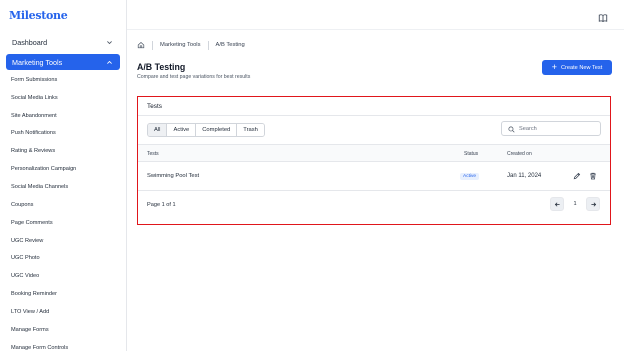 The image size is (624, 351). I want to click on breadcrumb-current: A/B Testing, so click(230, 45).